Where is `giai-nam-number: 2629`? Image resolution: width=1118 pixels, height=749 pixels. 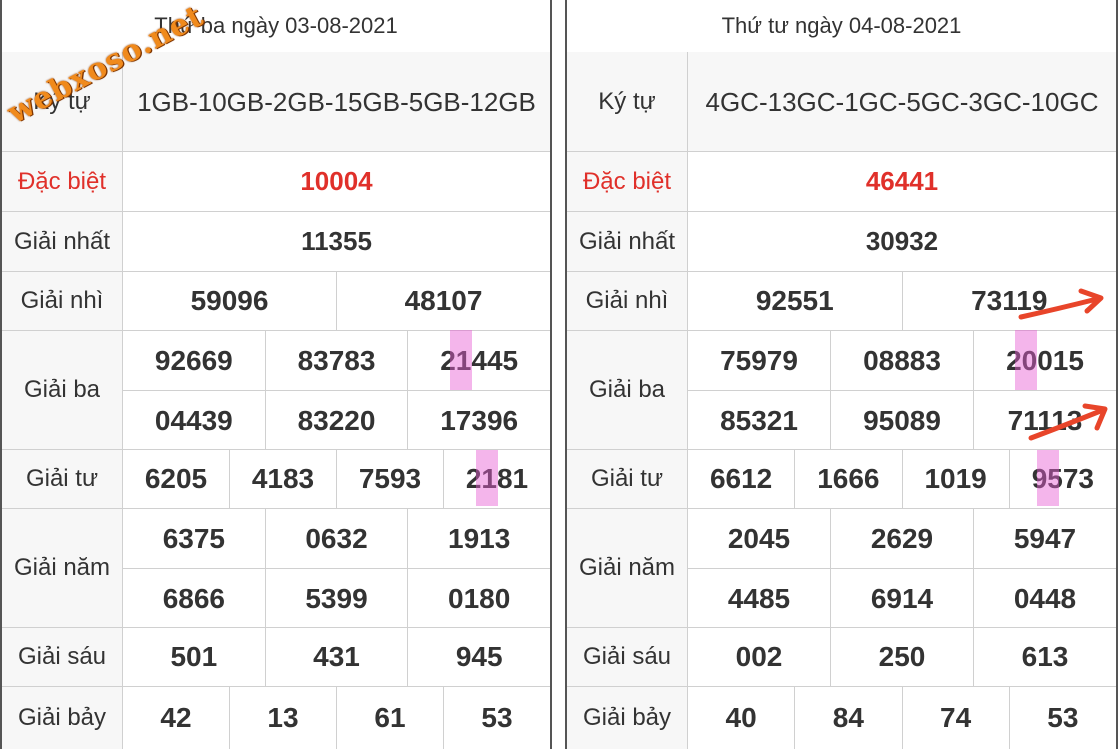 giai-nam-number: 2629 is located at coordinates (902, 538).